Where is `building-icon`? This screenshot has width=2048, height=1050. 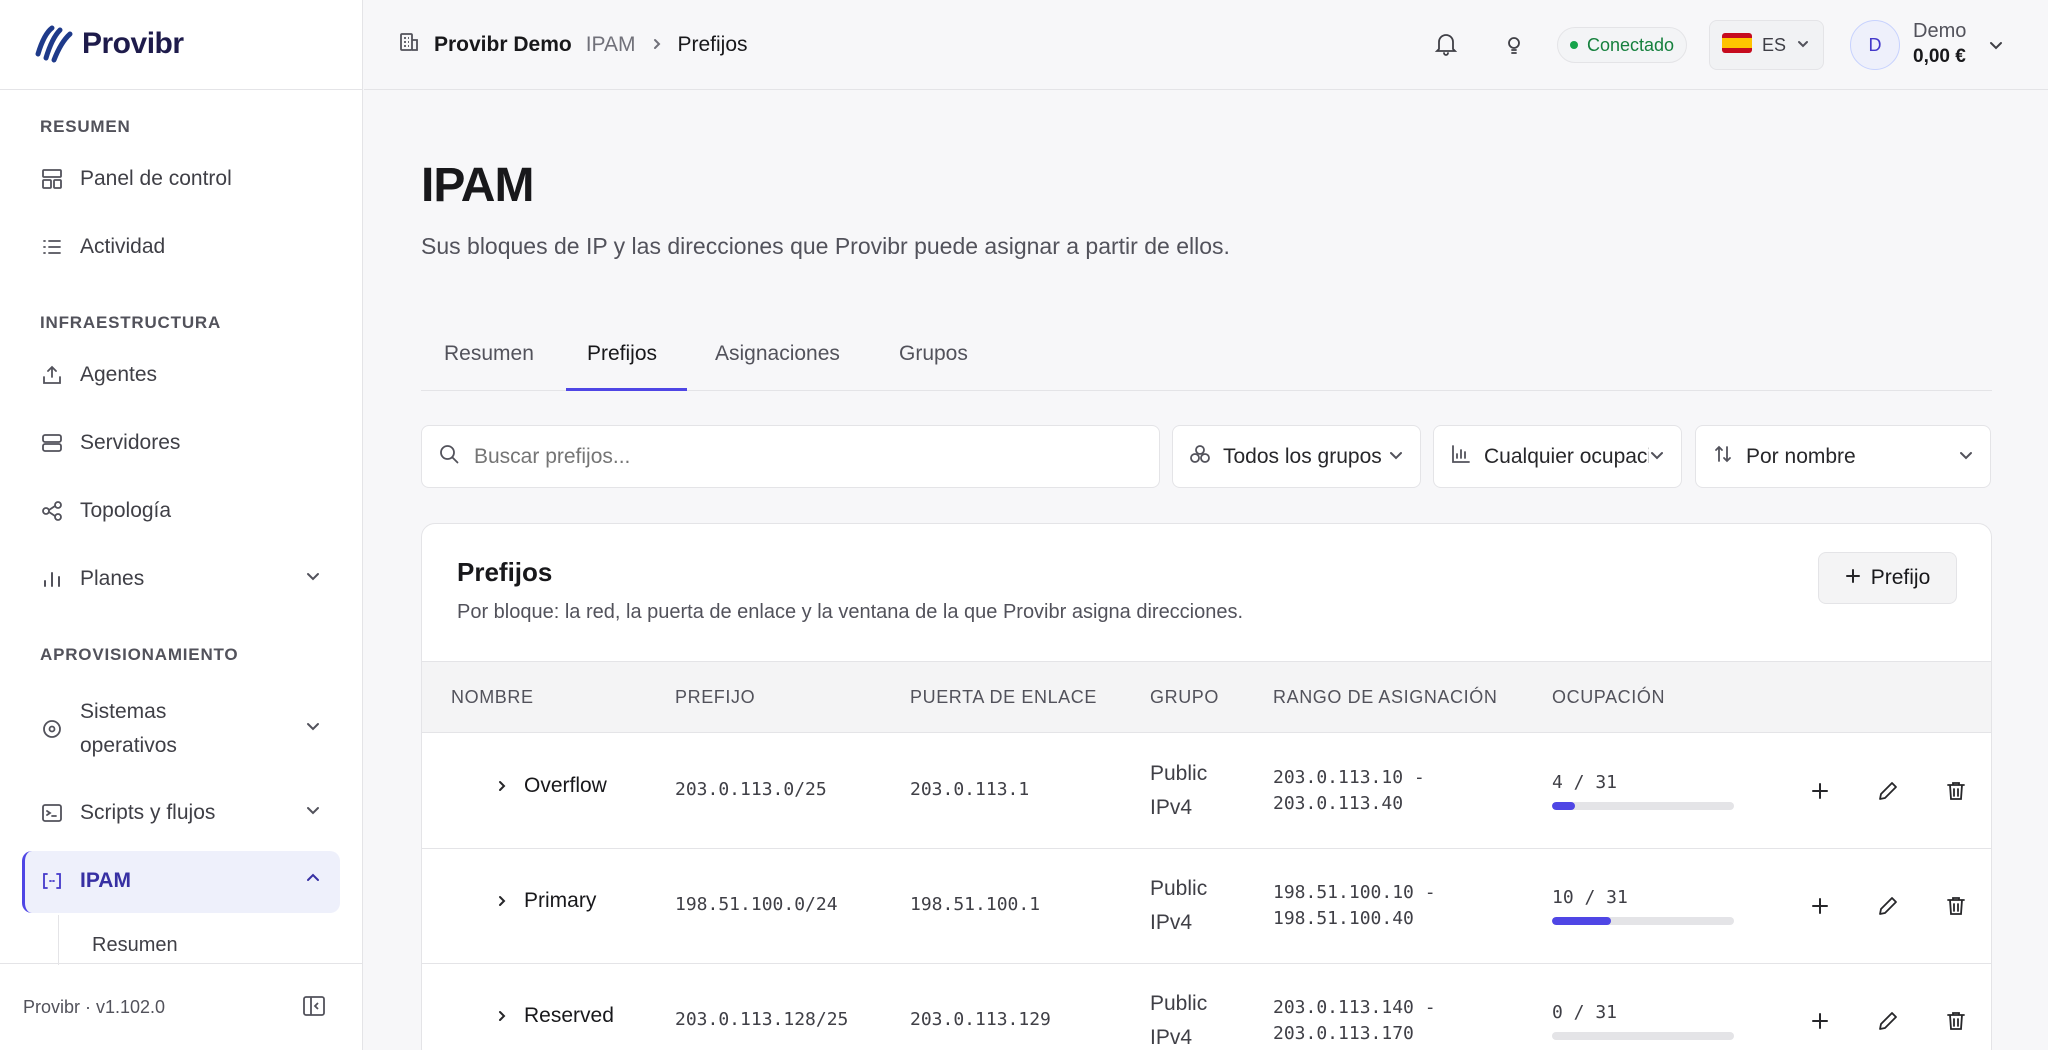 building-icon is located at coordinates (409, 45).